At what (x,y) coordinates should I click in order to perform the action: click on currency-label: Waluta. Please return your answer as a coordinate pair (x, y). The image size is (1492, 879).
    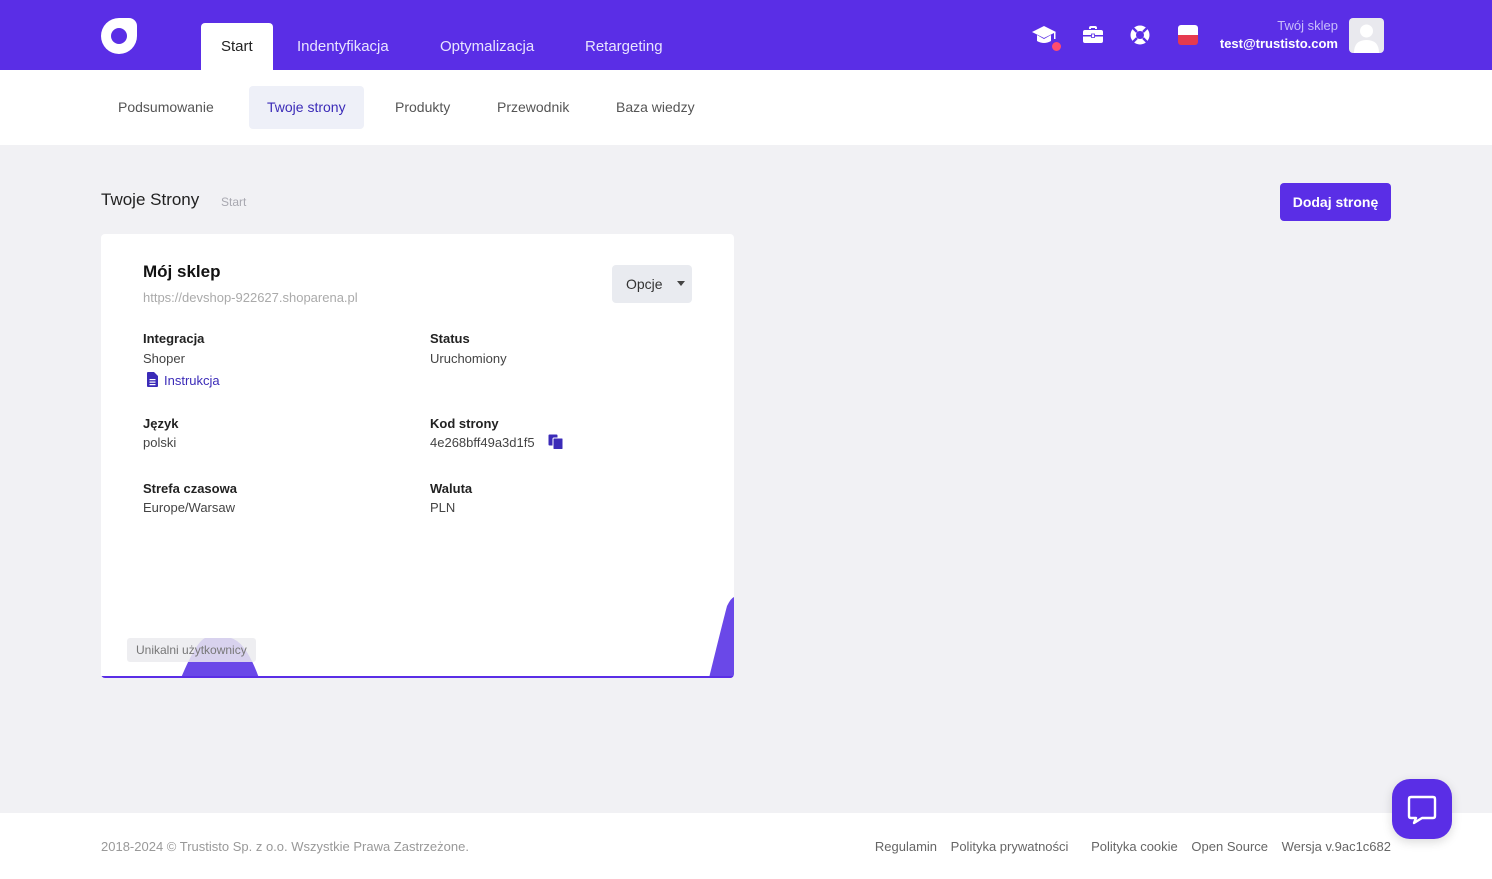
    Looking at the image, I should click on (451, 488).